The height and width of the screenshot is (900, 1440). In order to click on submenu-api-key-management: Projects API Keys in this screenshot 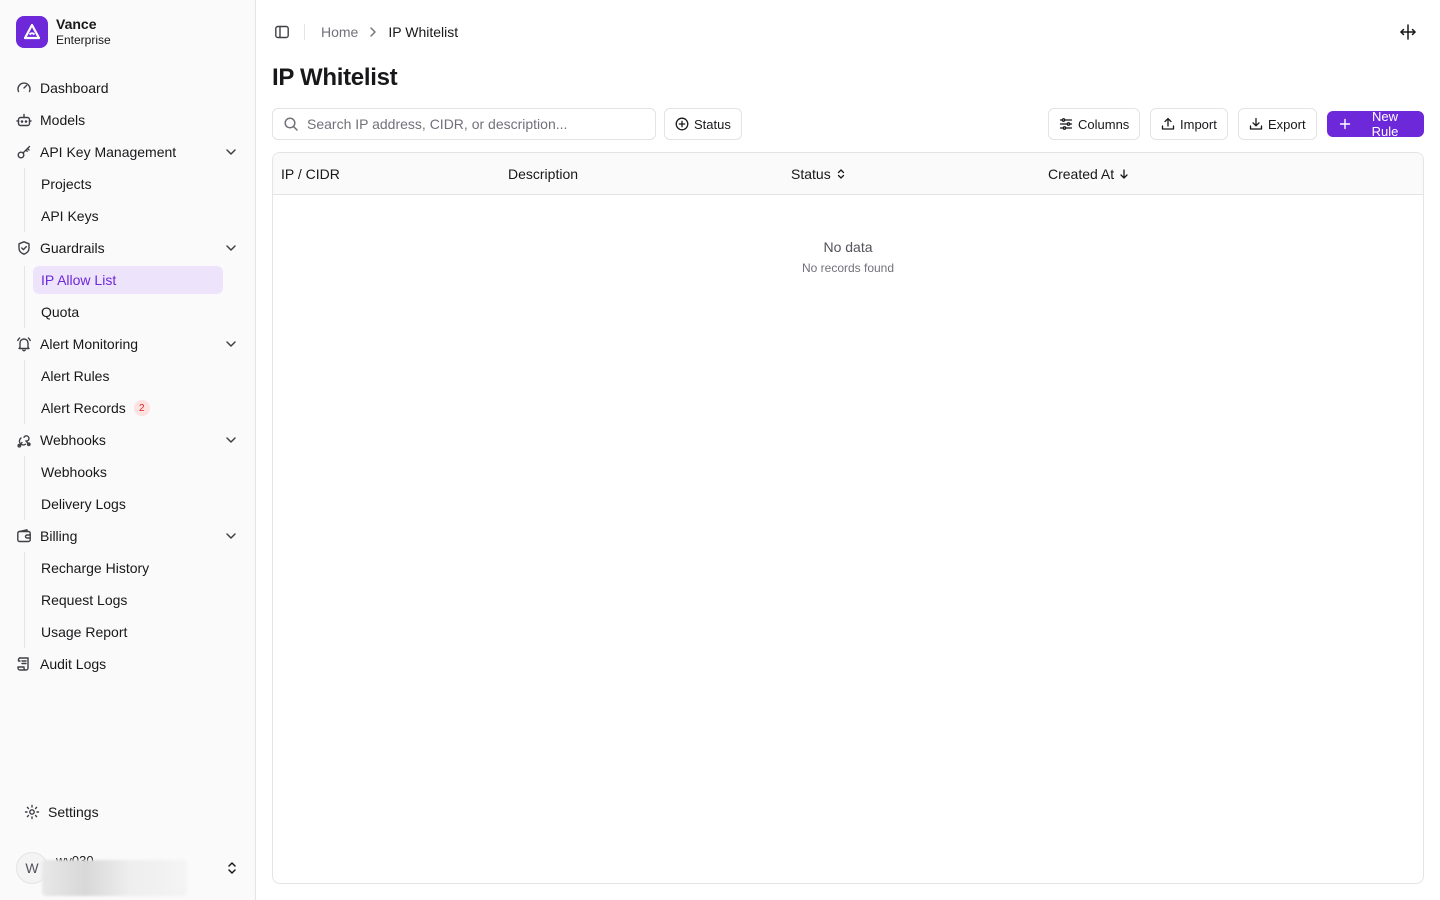, I will do `click(139, 200)`.